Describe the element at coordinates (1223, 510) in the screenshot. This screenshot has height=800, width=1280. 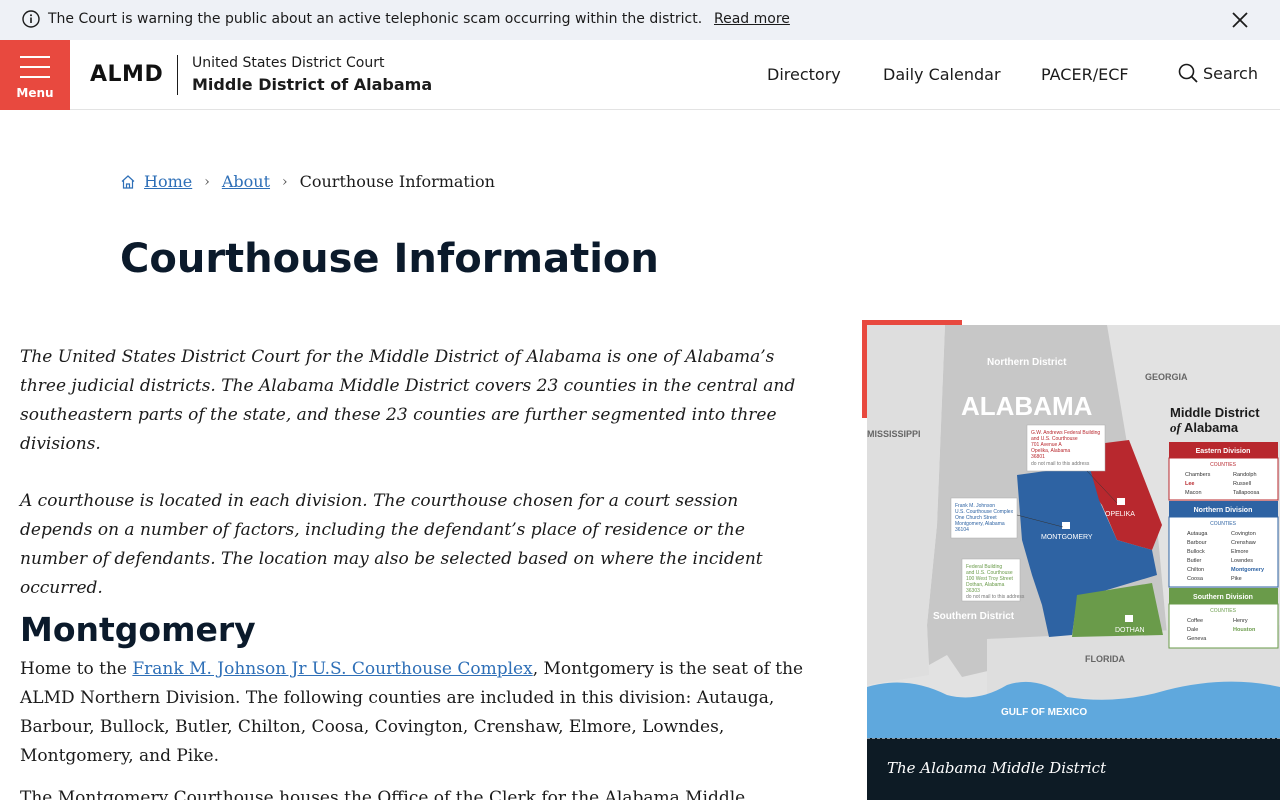
I see `svg-text: Northern Division` at that location.